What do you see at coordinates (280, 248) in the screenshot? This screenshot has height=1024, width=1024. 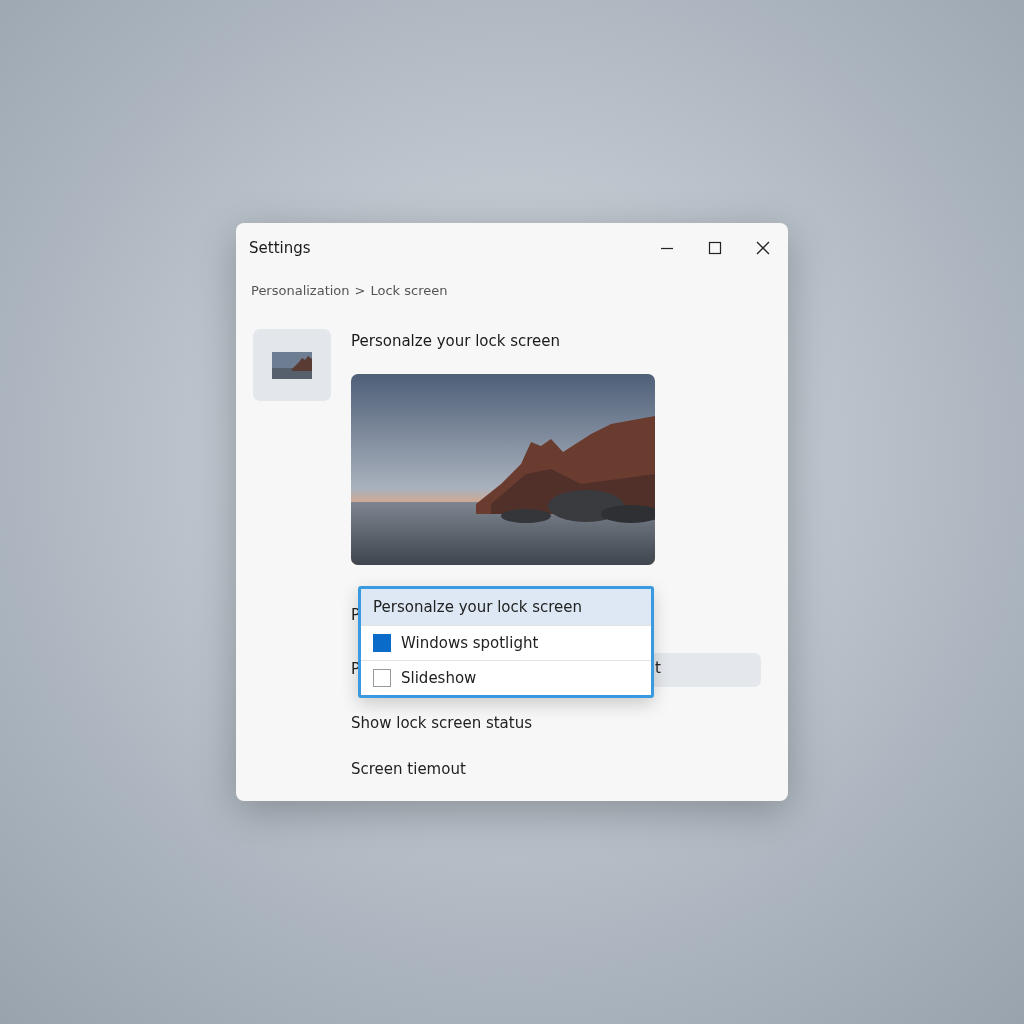 I see `window-title: Settings` at bounding box center [280, 248].